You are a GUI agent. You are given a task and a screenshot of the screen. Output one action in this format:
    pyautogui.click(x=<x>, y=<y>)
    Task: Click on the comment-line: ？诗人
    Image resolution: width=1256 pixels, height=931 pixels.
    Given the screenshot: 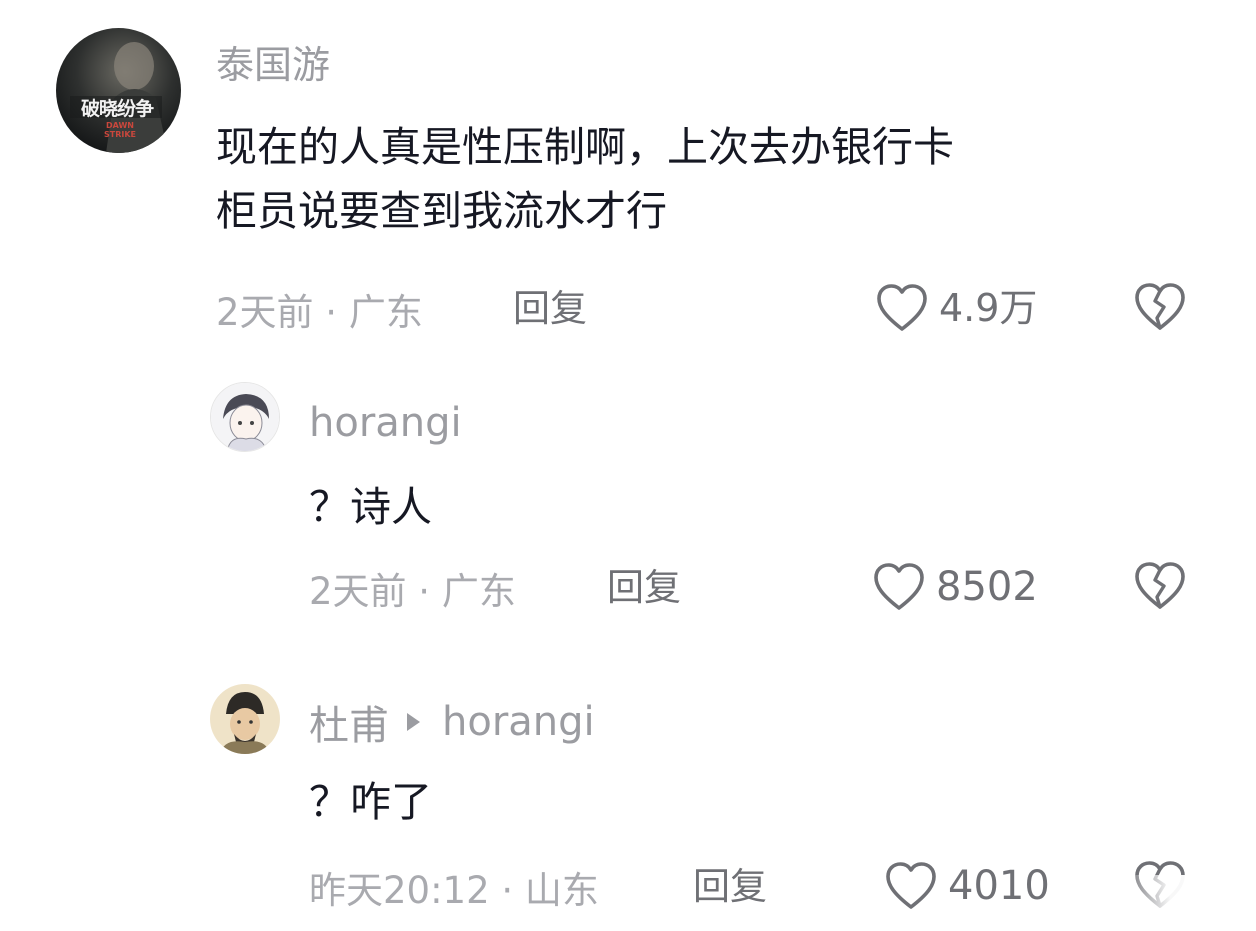 What is the action you would take?
    pyautogui.click(x=370, y=507)
    